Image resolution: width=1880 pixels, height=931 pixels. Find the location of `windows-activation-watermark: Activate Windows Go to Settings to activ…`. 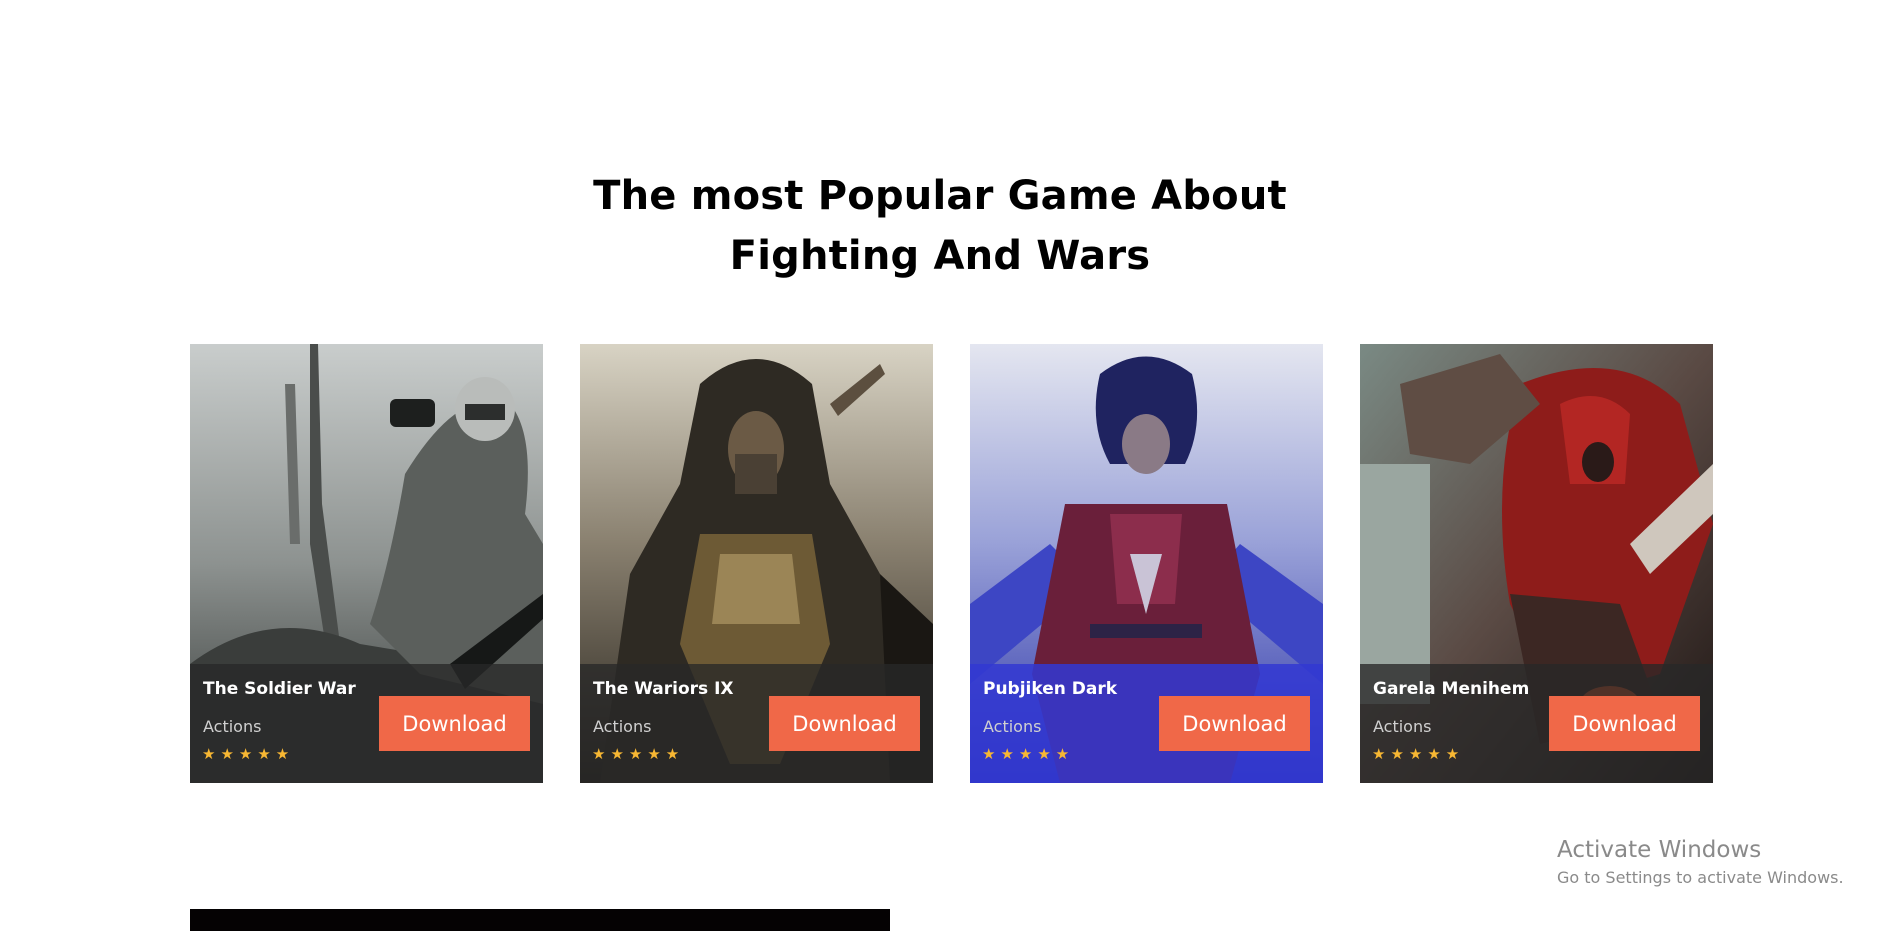

windows-activation-watermark: Activate Windows Go to Settings to activ… is located at coordinates (1700, 862).